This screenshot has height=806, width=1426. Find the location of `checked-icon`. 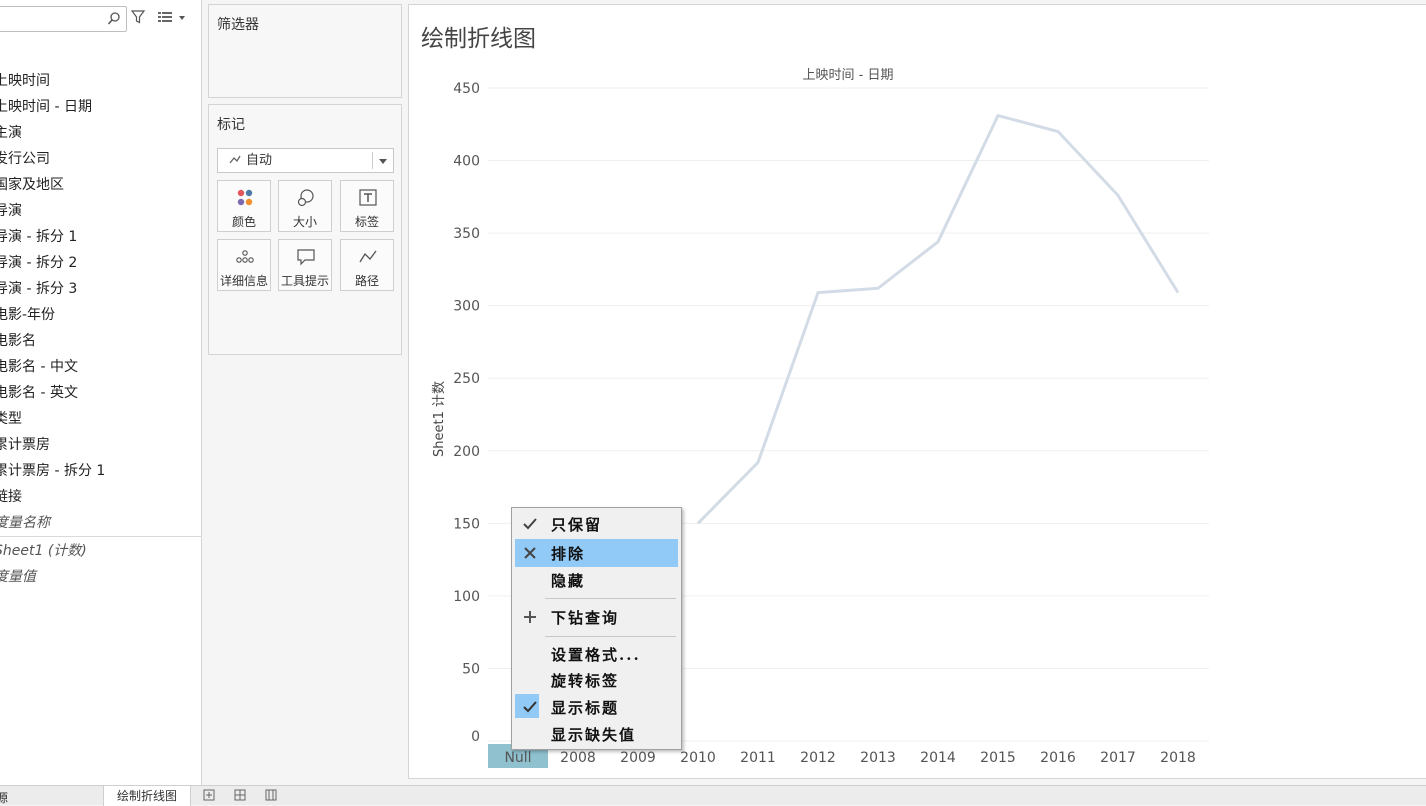

checked-icon is located at coordinates (530, 707).